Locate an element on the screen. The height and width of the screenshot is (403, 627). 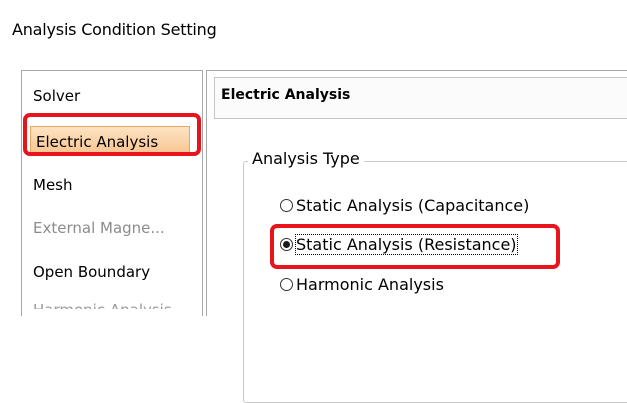
radio-label: Static Analysis (Capacitance) is located at coordinates (413, 205).